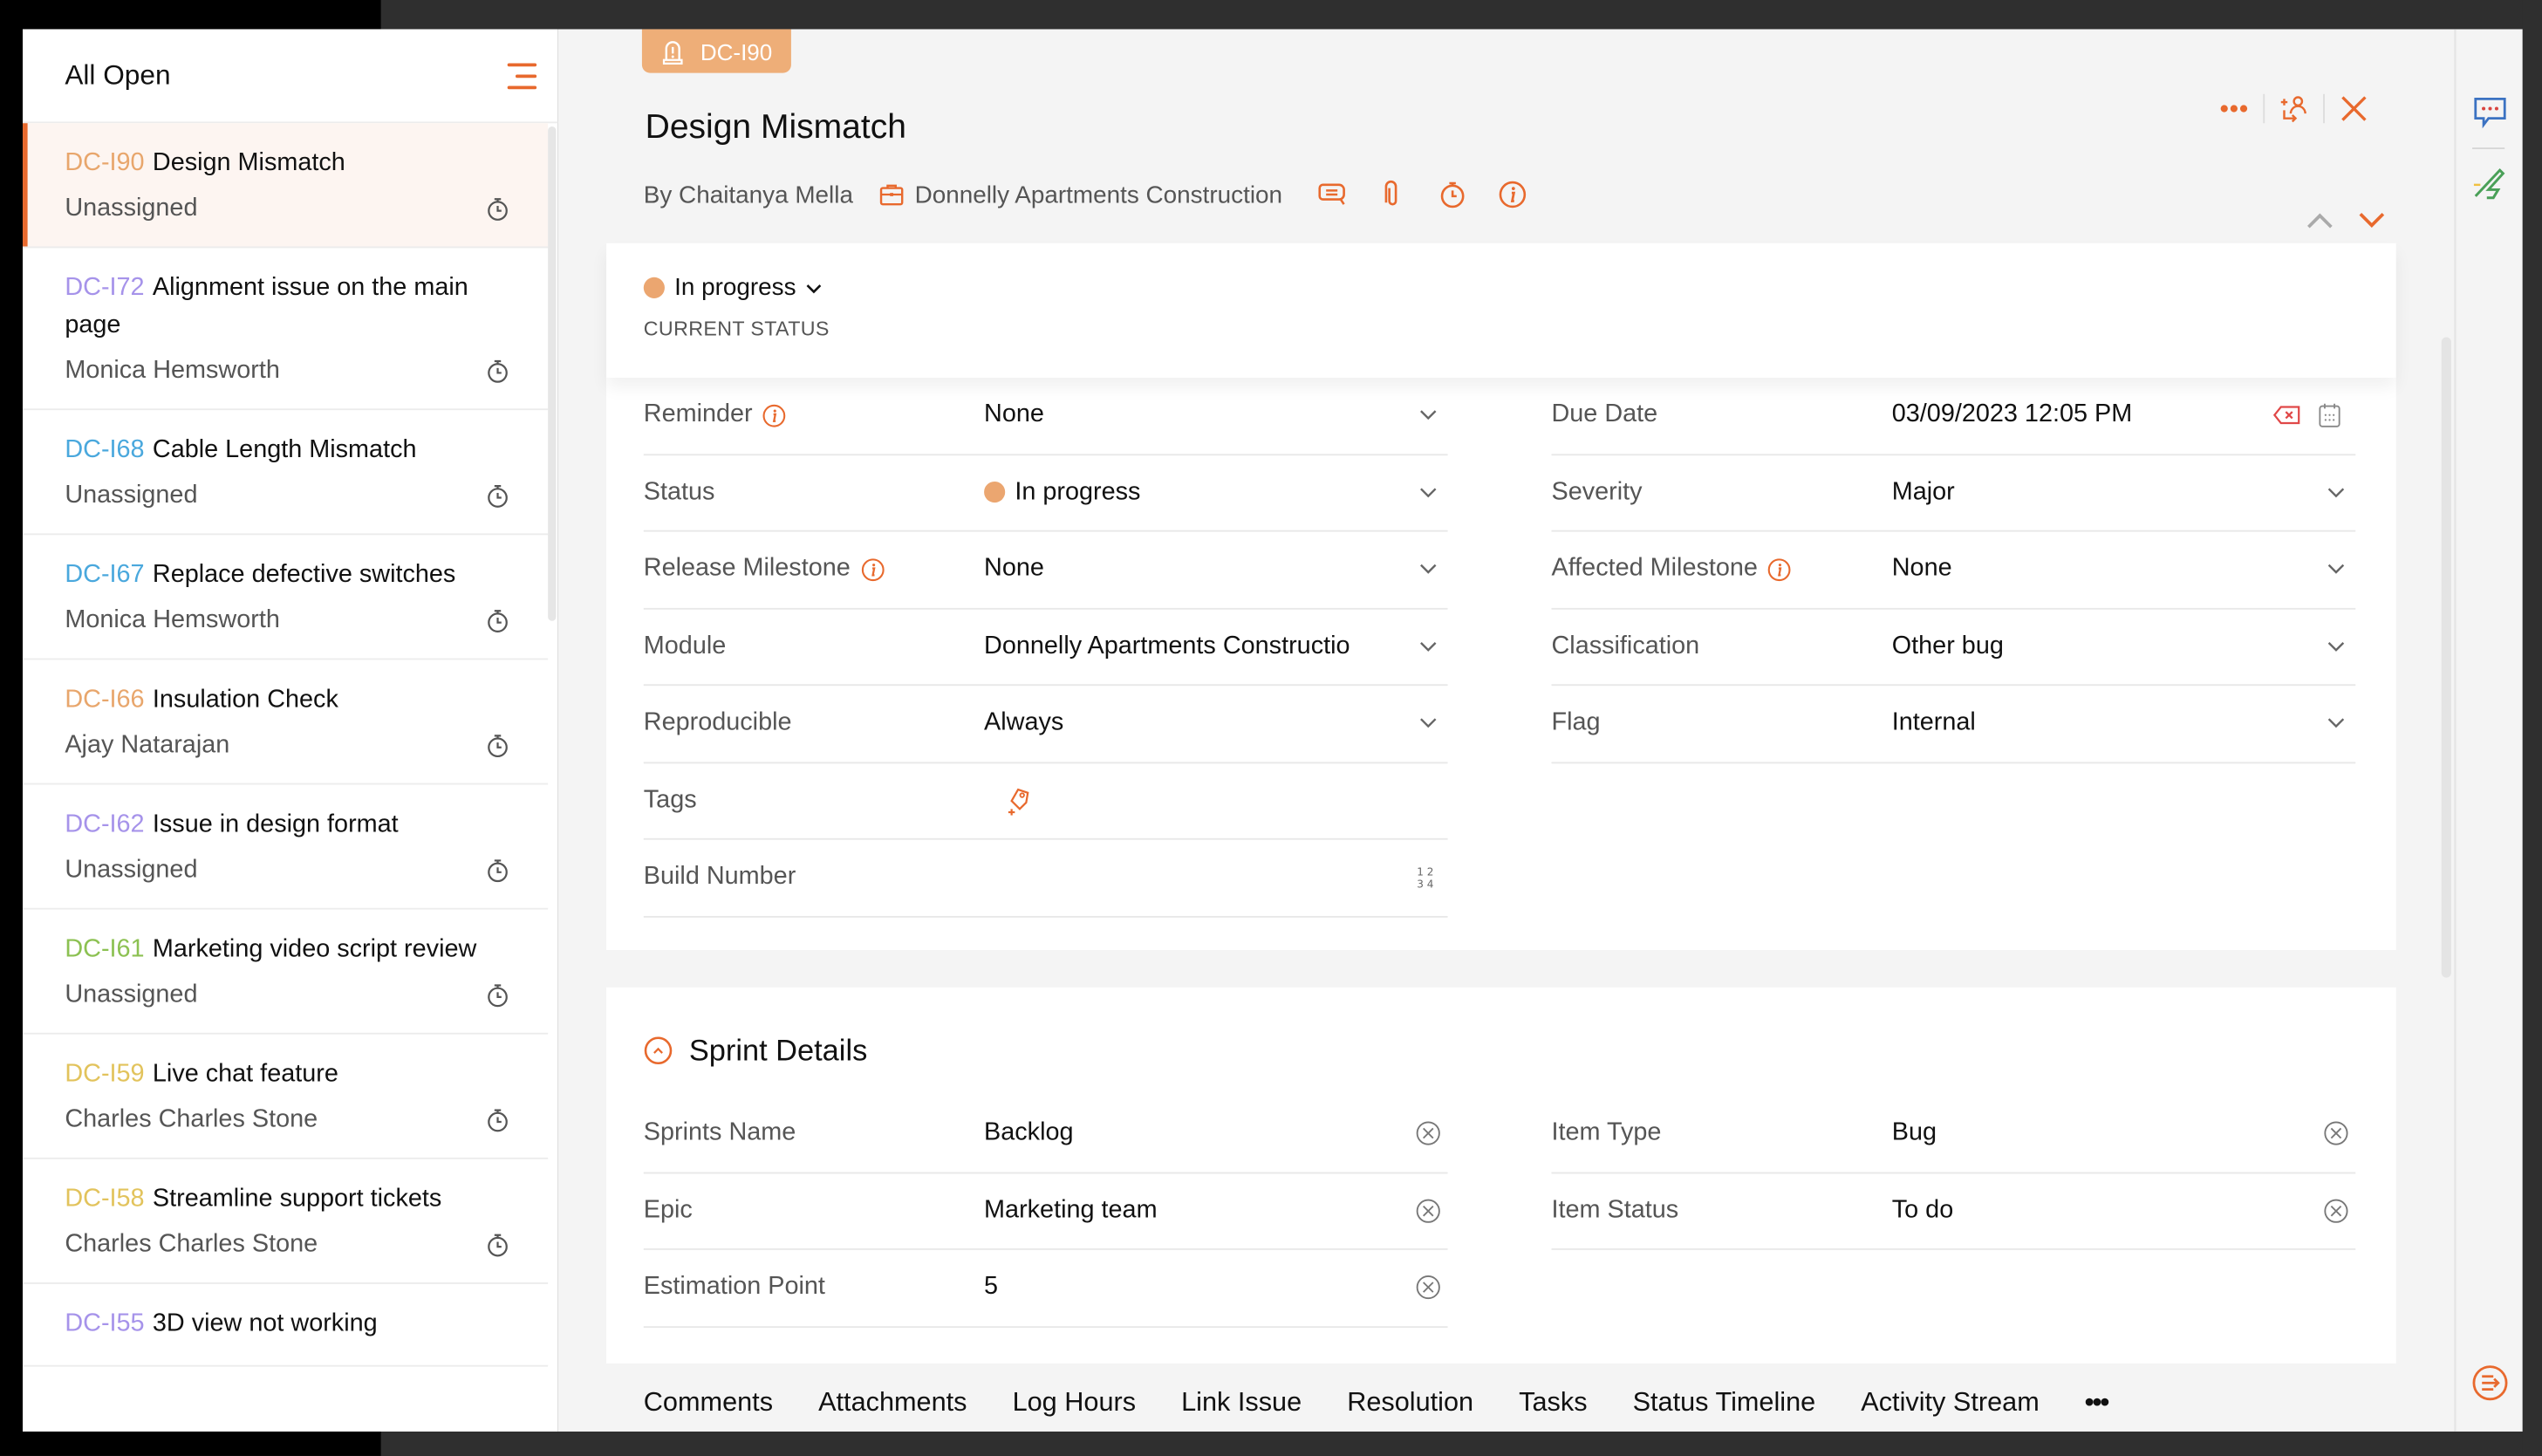  What do you see at coordinates (286, 473) in the screenshot?
I see `list-item: DC-I68 Cable Length Mismatch Unassigned` at bounding box center [286, 473].